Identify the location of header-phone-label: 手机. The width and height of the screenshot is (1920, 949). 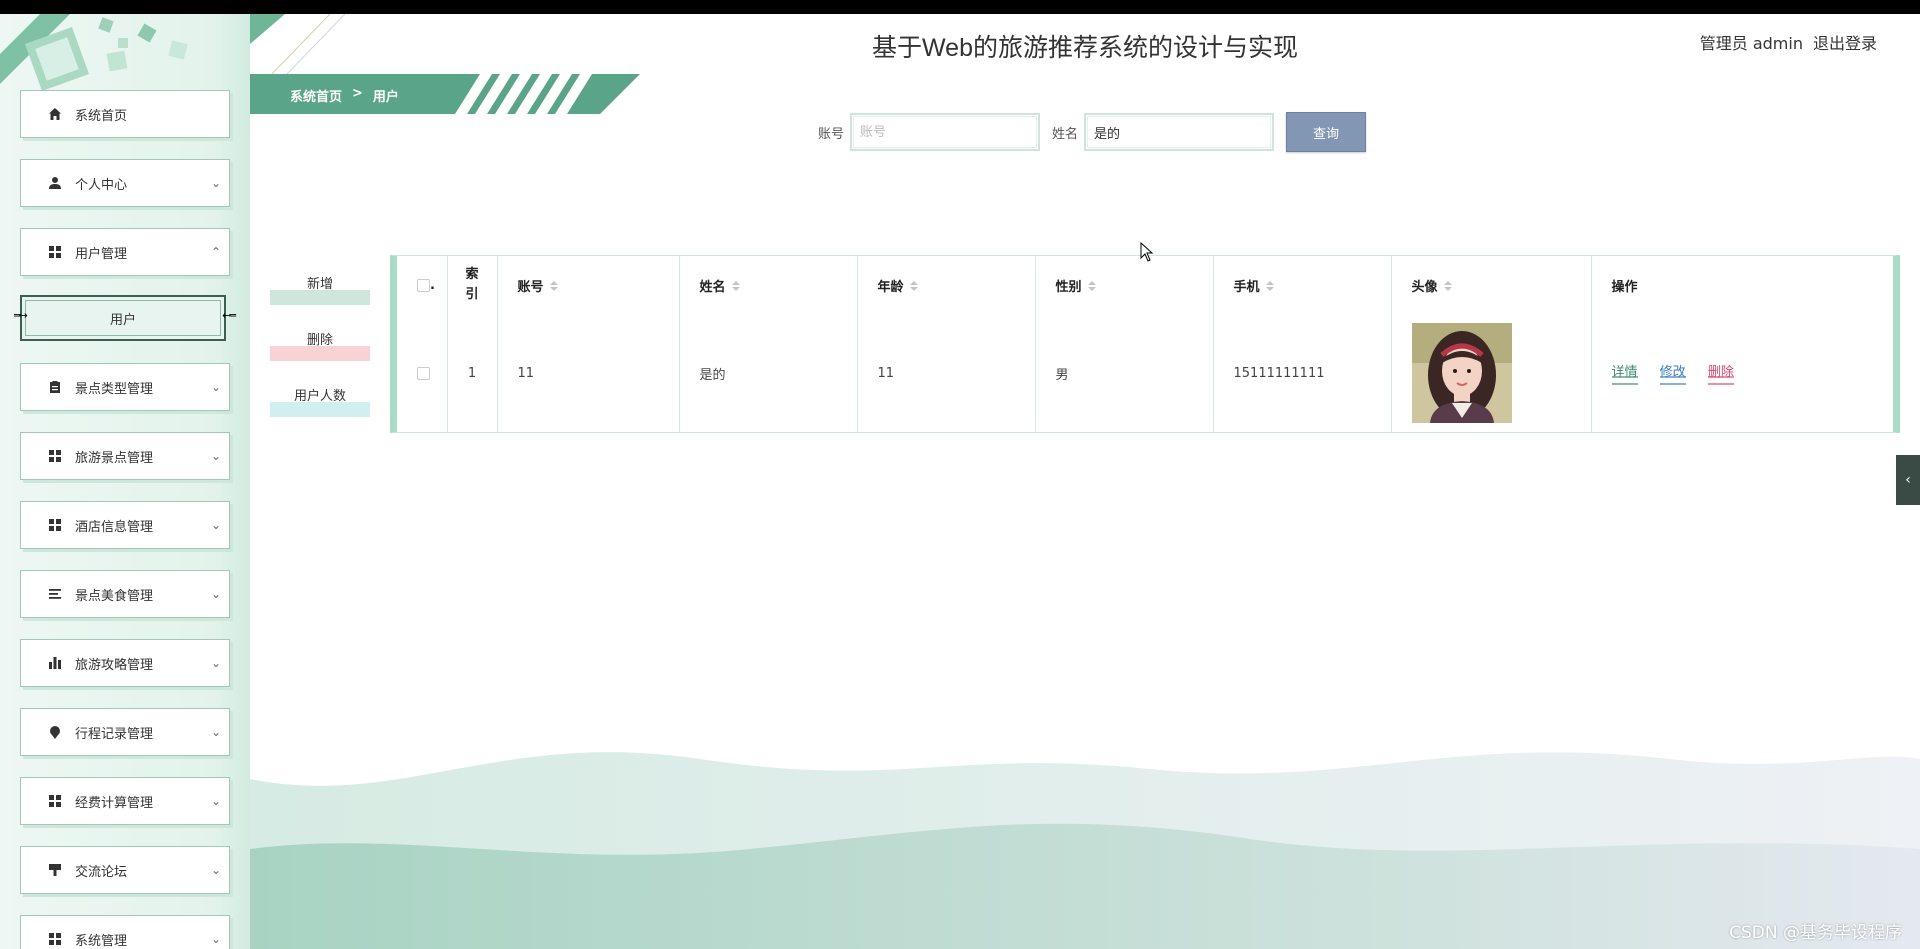
(1246, 287).